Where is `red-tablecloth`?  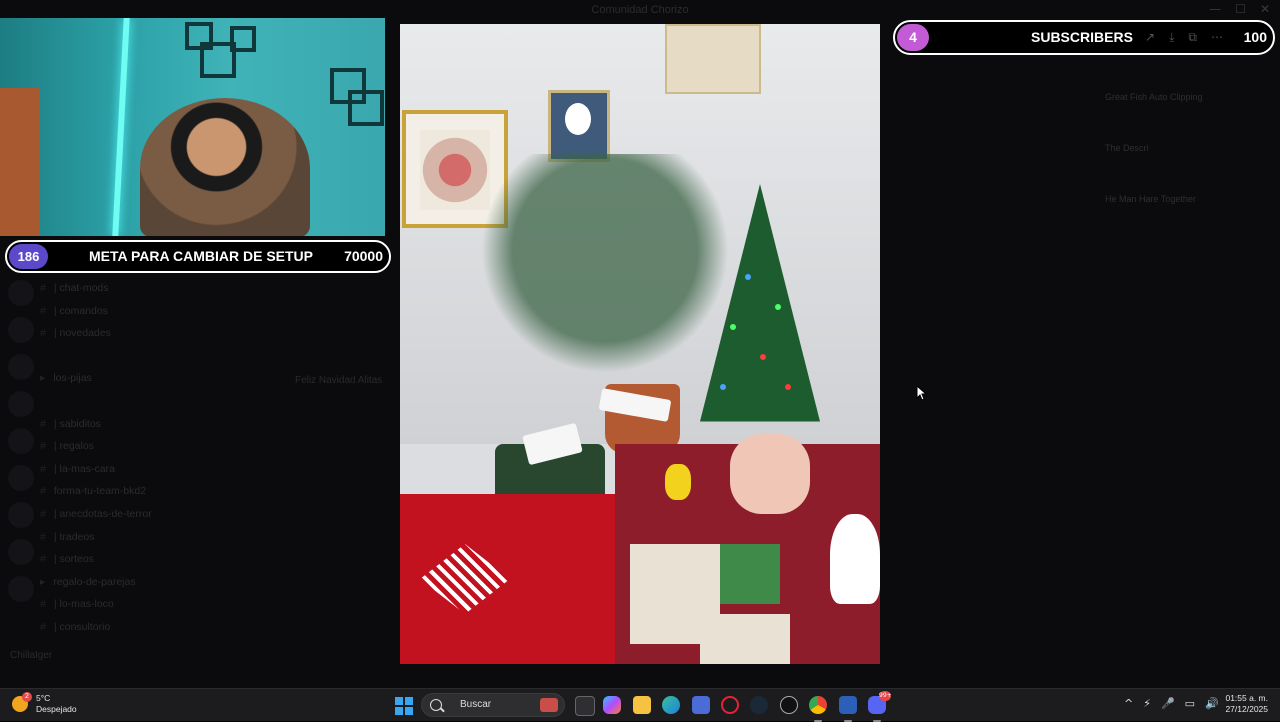
red-tablecloth is located at coordinates (512, 579).